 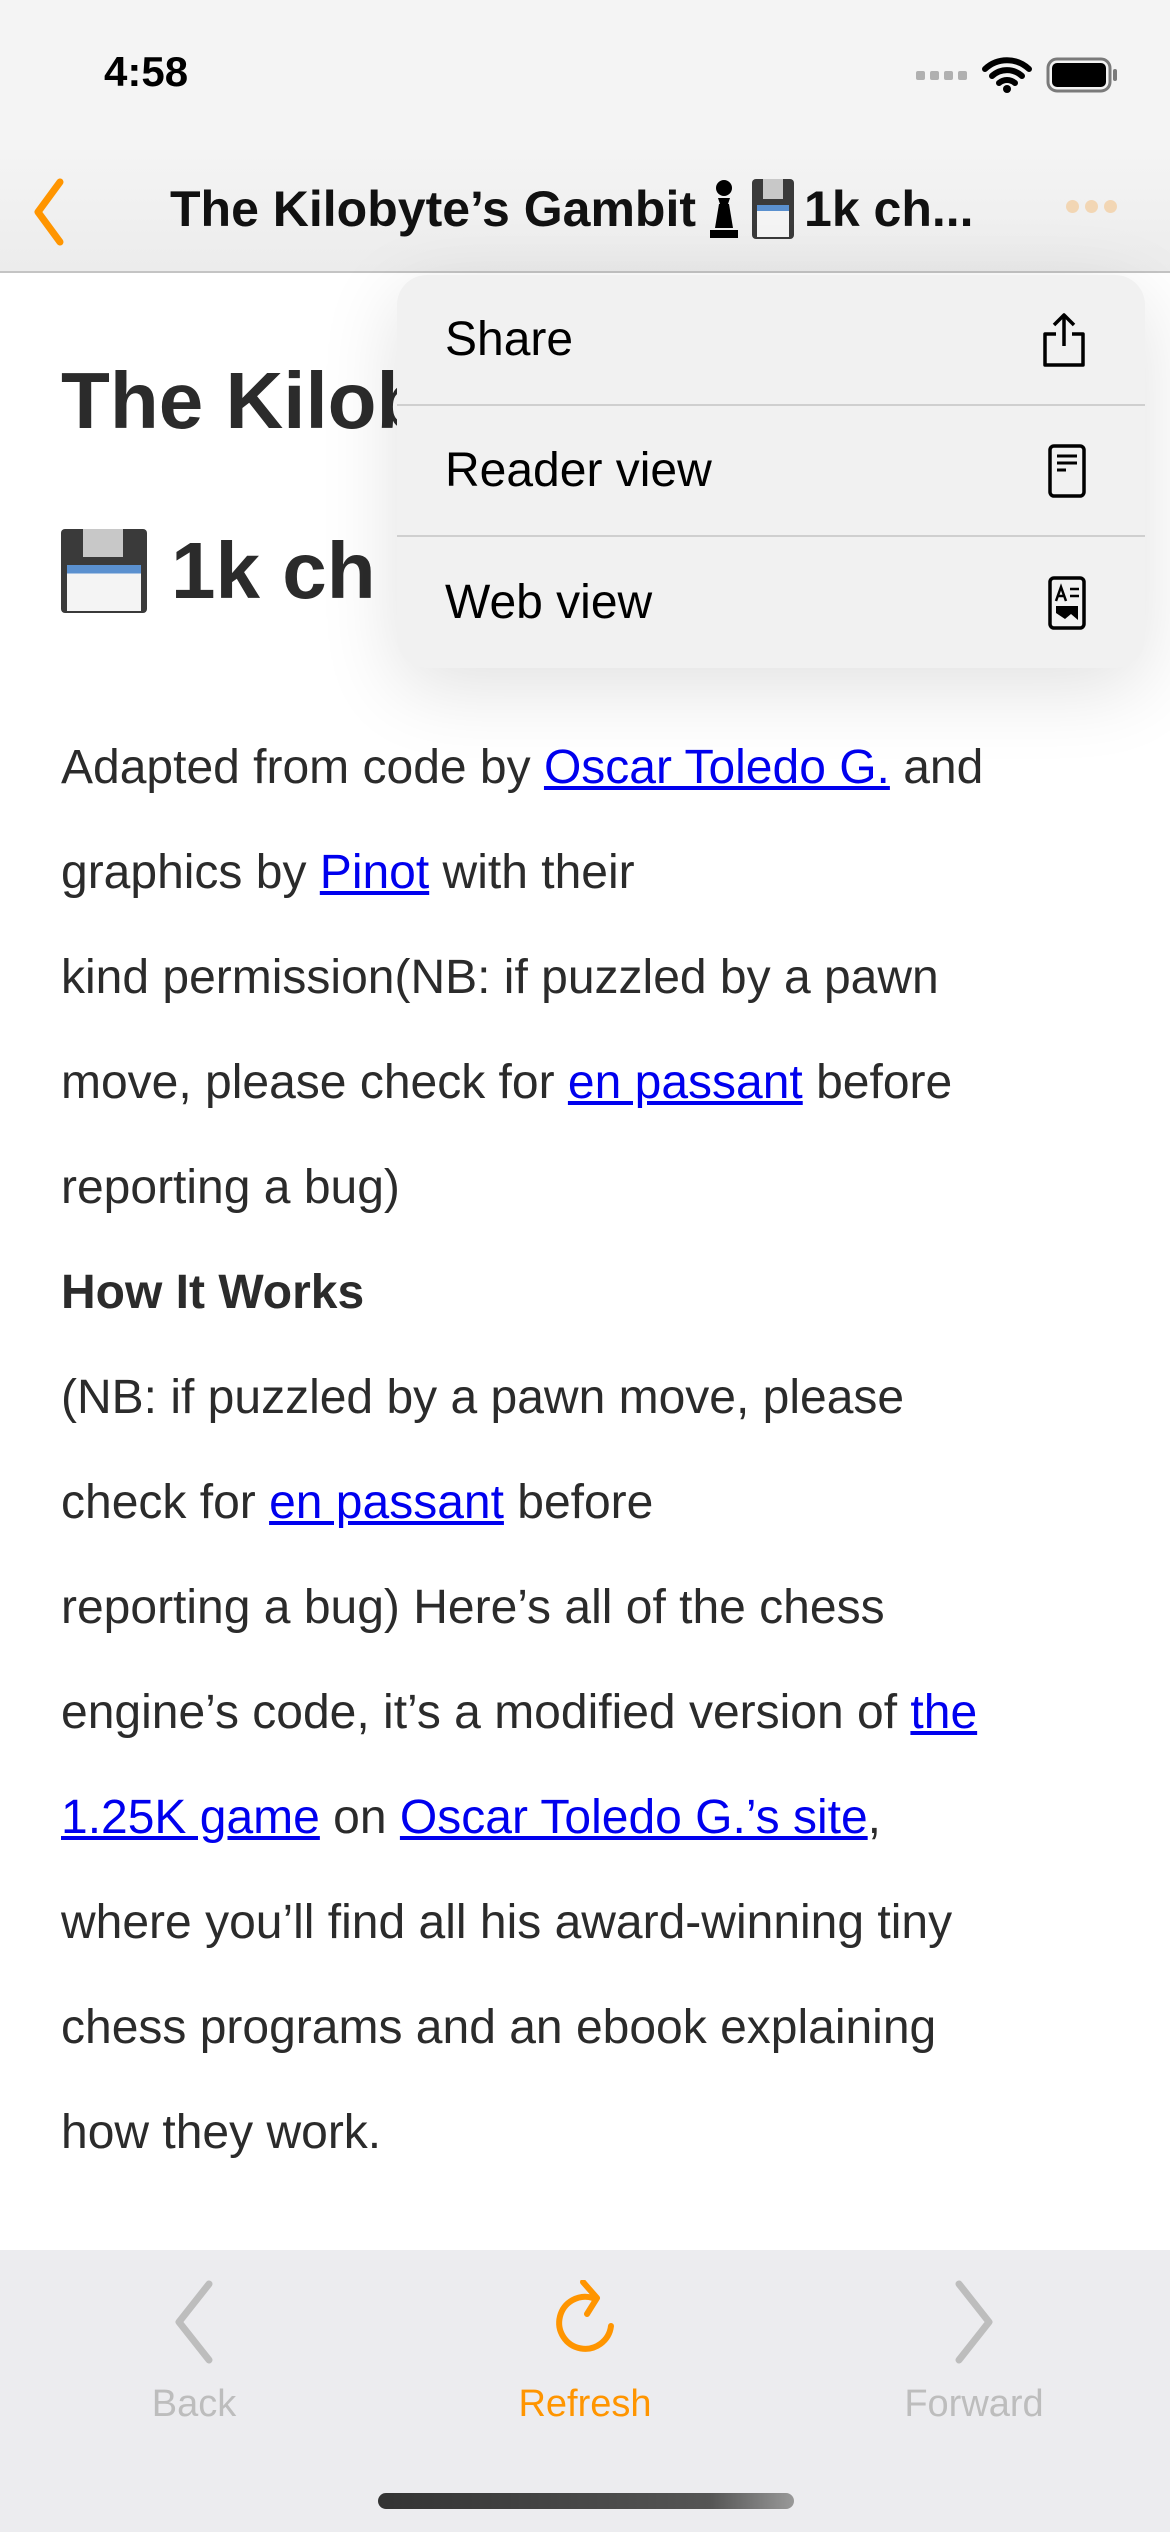 I want to click on paragraph-line: kind permission(NB: if puzzled by a pawn, so click(x=500, y=977).